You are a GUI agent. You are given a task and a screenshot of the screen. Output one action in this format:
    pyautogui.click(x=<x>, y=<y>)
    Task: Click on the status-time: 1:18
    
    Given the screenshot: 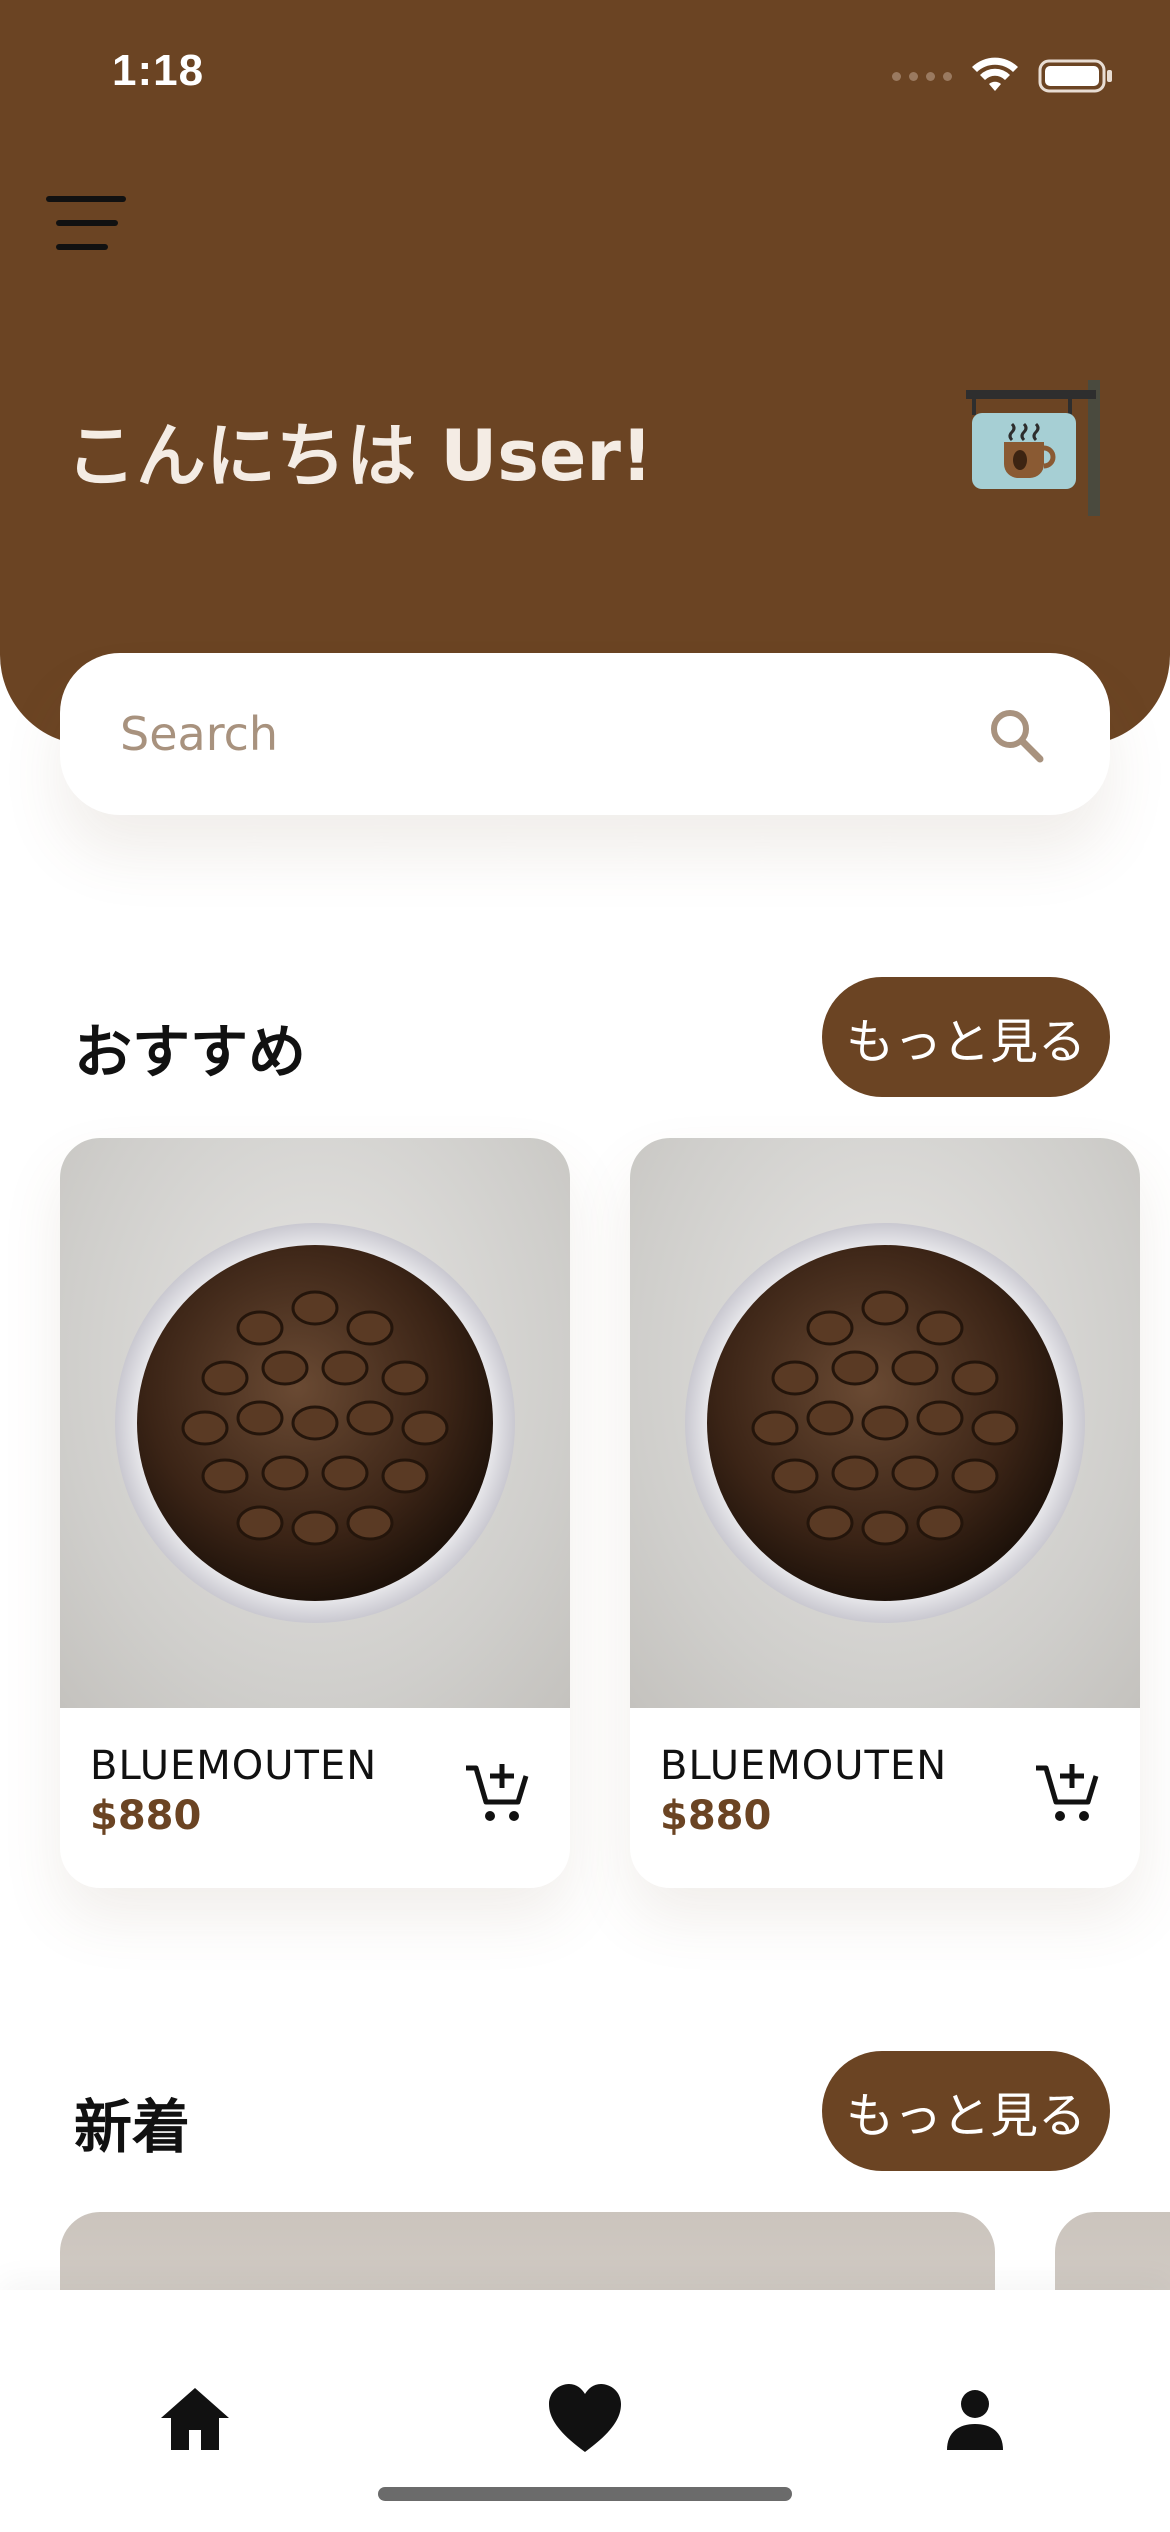 What is the action you would take?
    pyautogui.click(x=158, y=70)
    